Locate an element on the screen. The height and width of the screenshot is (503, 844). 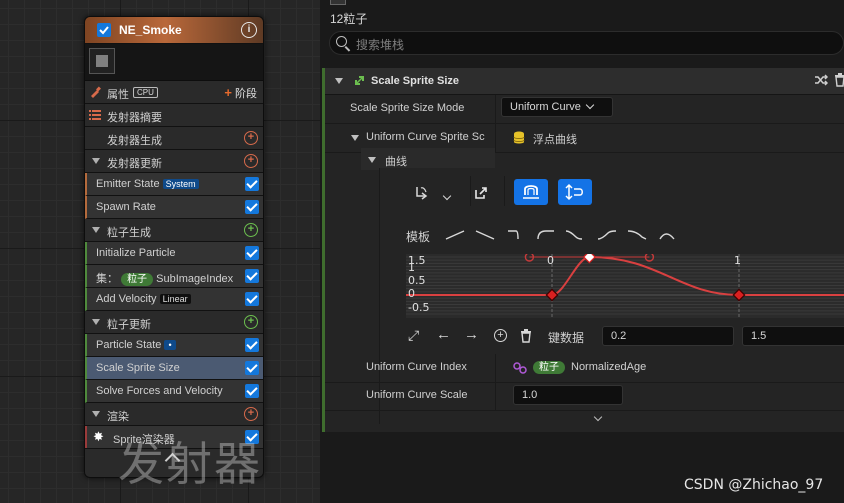
emitter-thumbnail-area is located at coordinates (174, 62).